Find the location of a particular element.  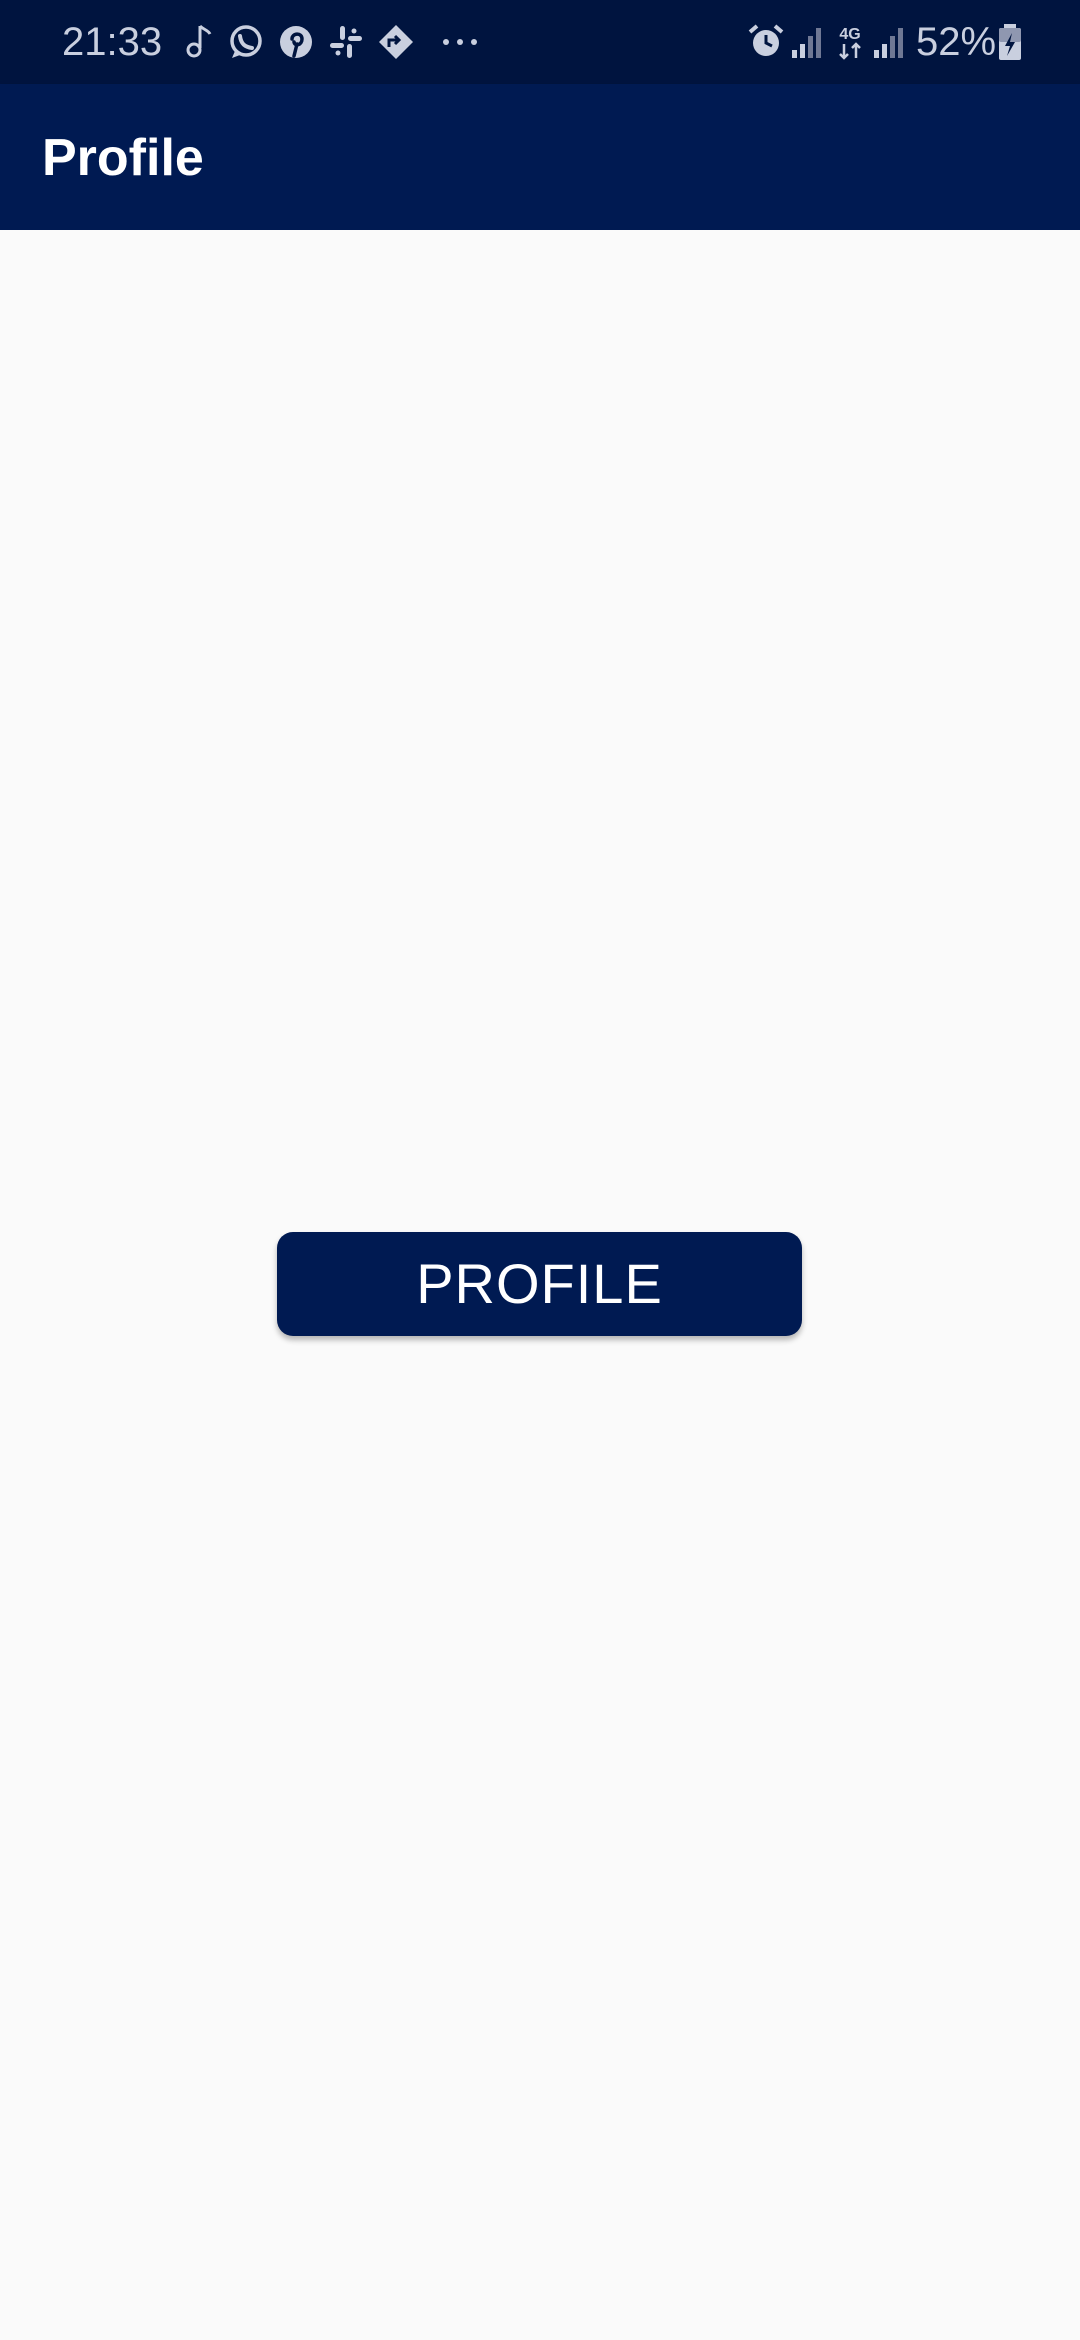

status-time: 21:33 is located at coordinates (112, 42).